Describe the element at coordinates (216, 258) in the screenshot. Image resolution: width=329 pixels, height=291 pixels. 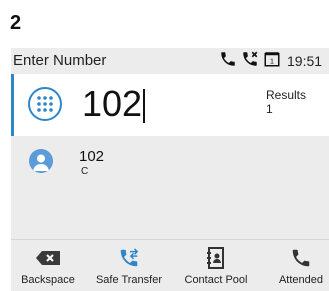
I see `contact-book-icon` at that location.